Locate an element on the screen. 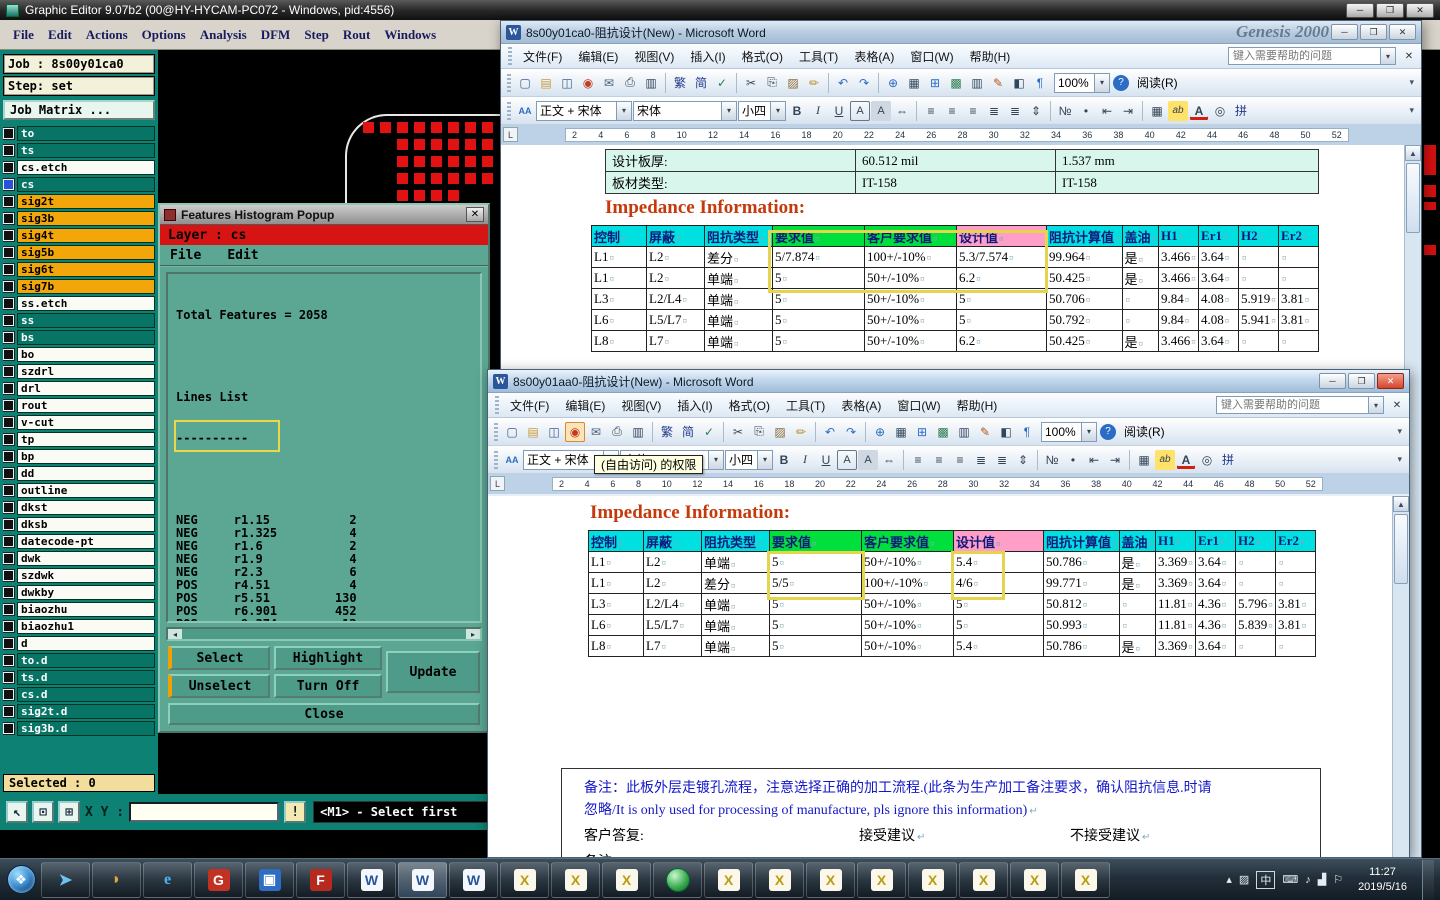 Image resolution: width=1440 pixels, height=900 pixels. select-button: Select is located at coordinates (219, 658).